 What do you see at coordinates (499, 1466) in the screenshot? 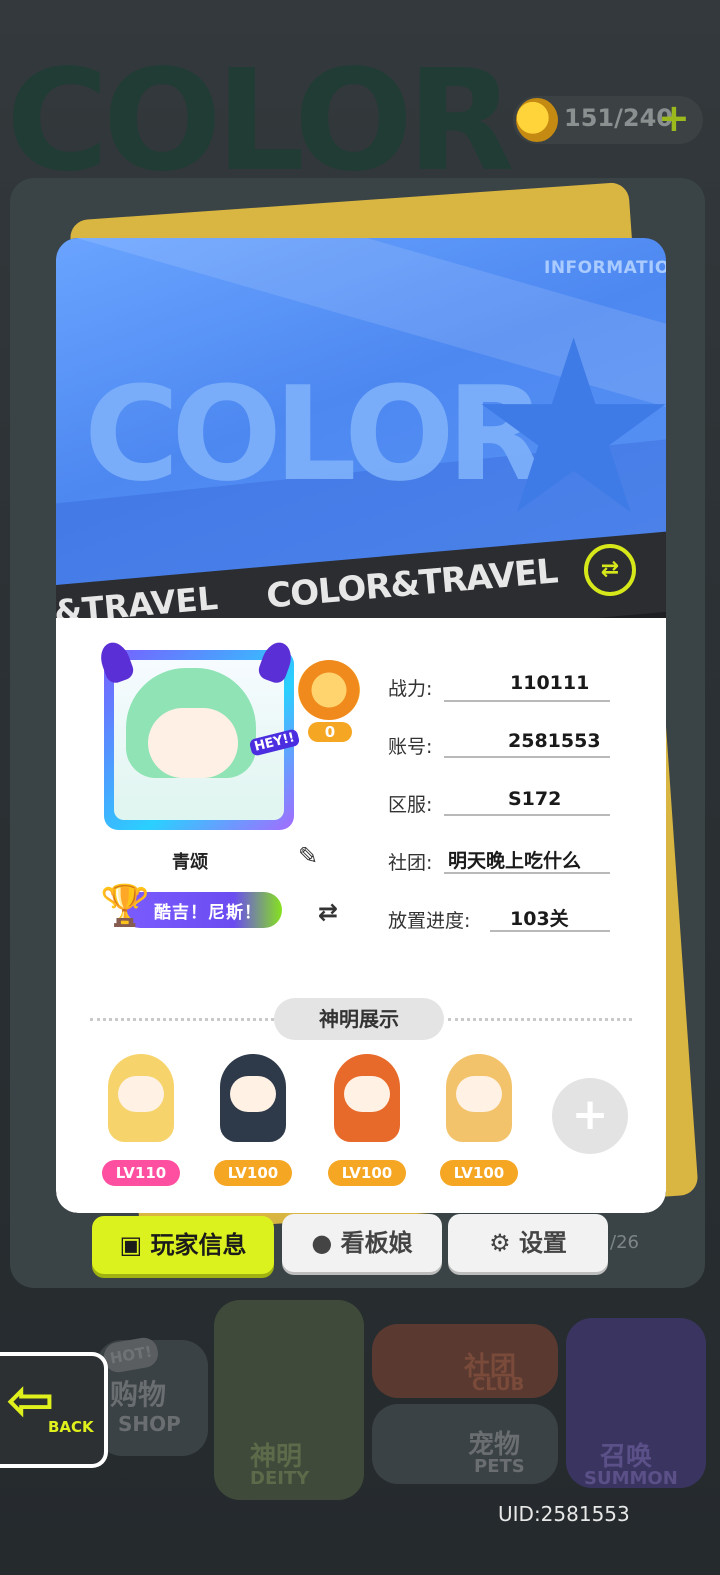
I see `nav-pets-en-label: PETS` at bounding box center [499, 1466].